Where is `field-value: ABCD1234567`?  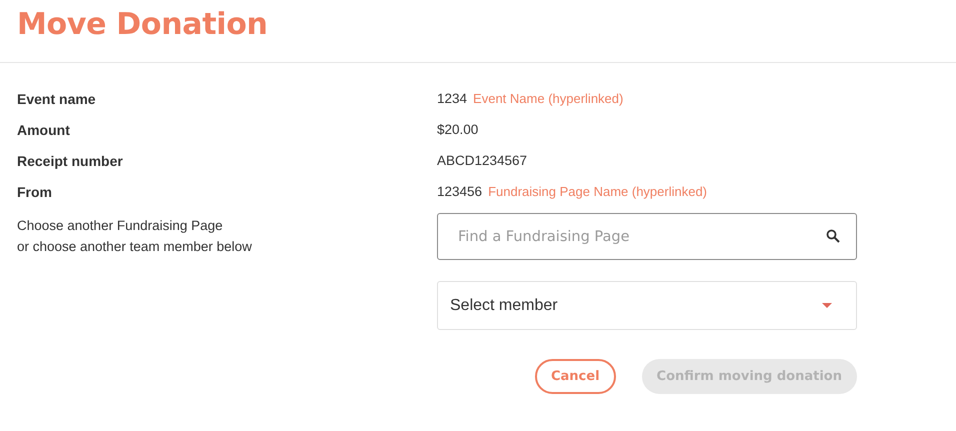 field-value: ABCD1234567 is located at coordinates (482, 160).